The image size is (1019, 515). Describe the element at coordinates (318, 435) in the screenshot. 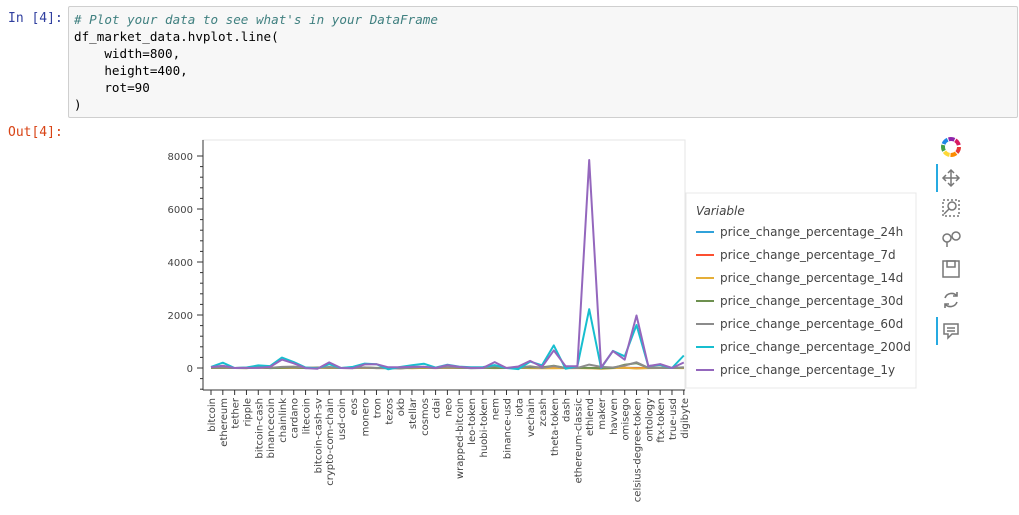

I see `x-tick-label: bitcoin-cash-sv` at that location.